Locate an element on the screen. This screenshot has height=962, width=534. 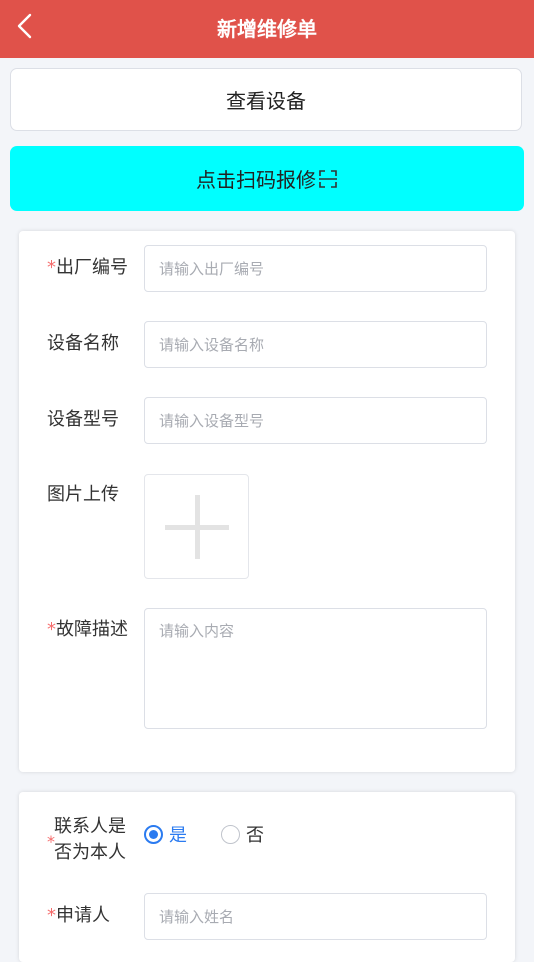
radio-option-no: 否 is located at coordinates (242, 834).